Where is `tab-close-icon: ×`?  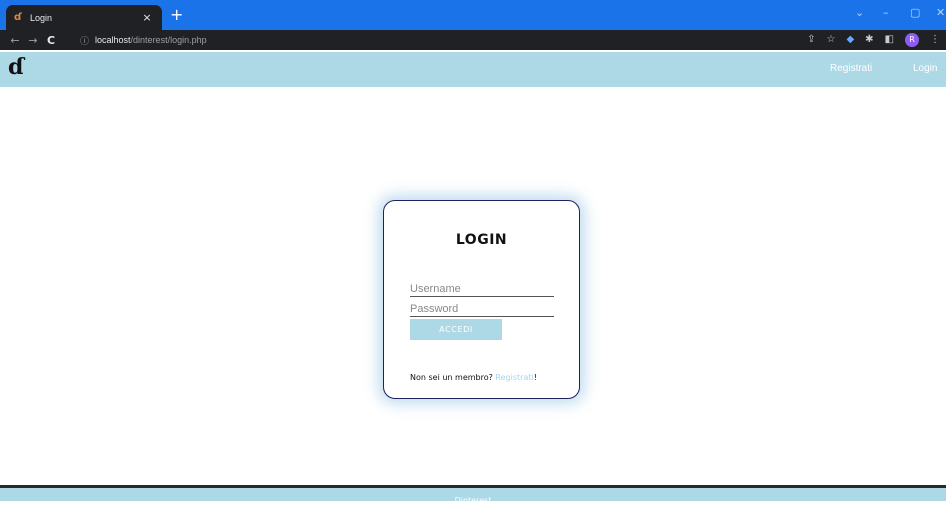 tab-close-icon: × is located at coordinates (147, 17).